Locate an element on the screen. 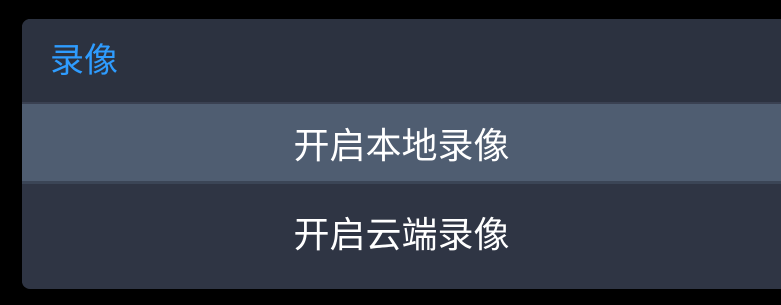  menu-item-label: 开启云端录像 is located at coordinates (401, 235).